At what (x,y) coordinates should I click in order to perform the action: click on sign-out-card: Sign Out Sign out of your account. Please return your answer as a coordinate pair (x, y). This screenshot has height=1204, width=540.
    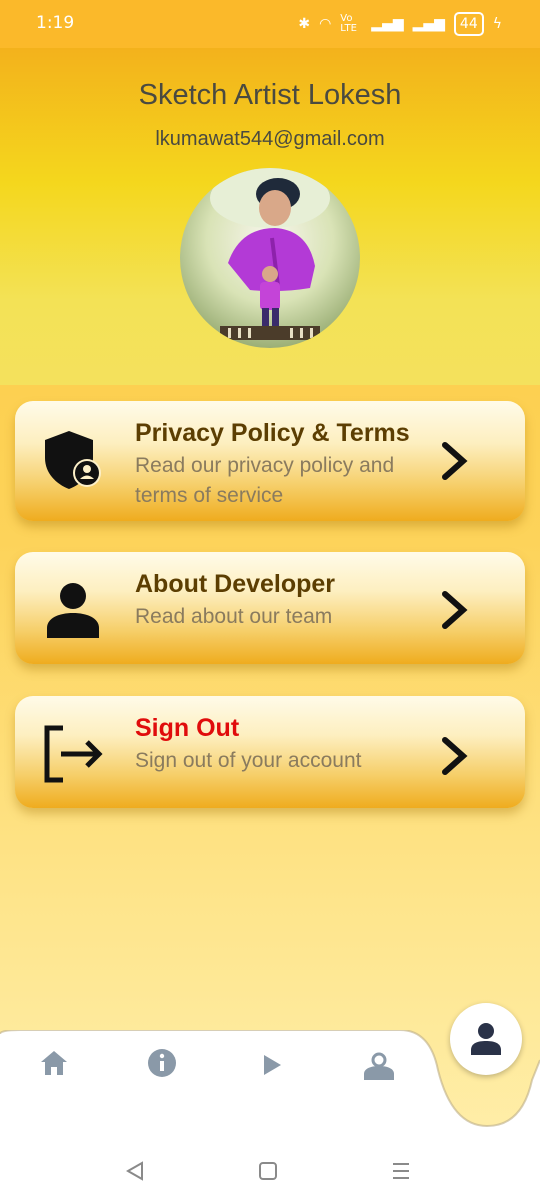
    Looking at the image, I should click on (270, 752).